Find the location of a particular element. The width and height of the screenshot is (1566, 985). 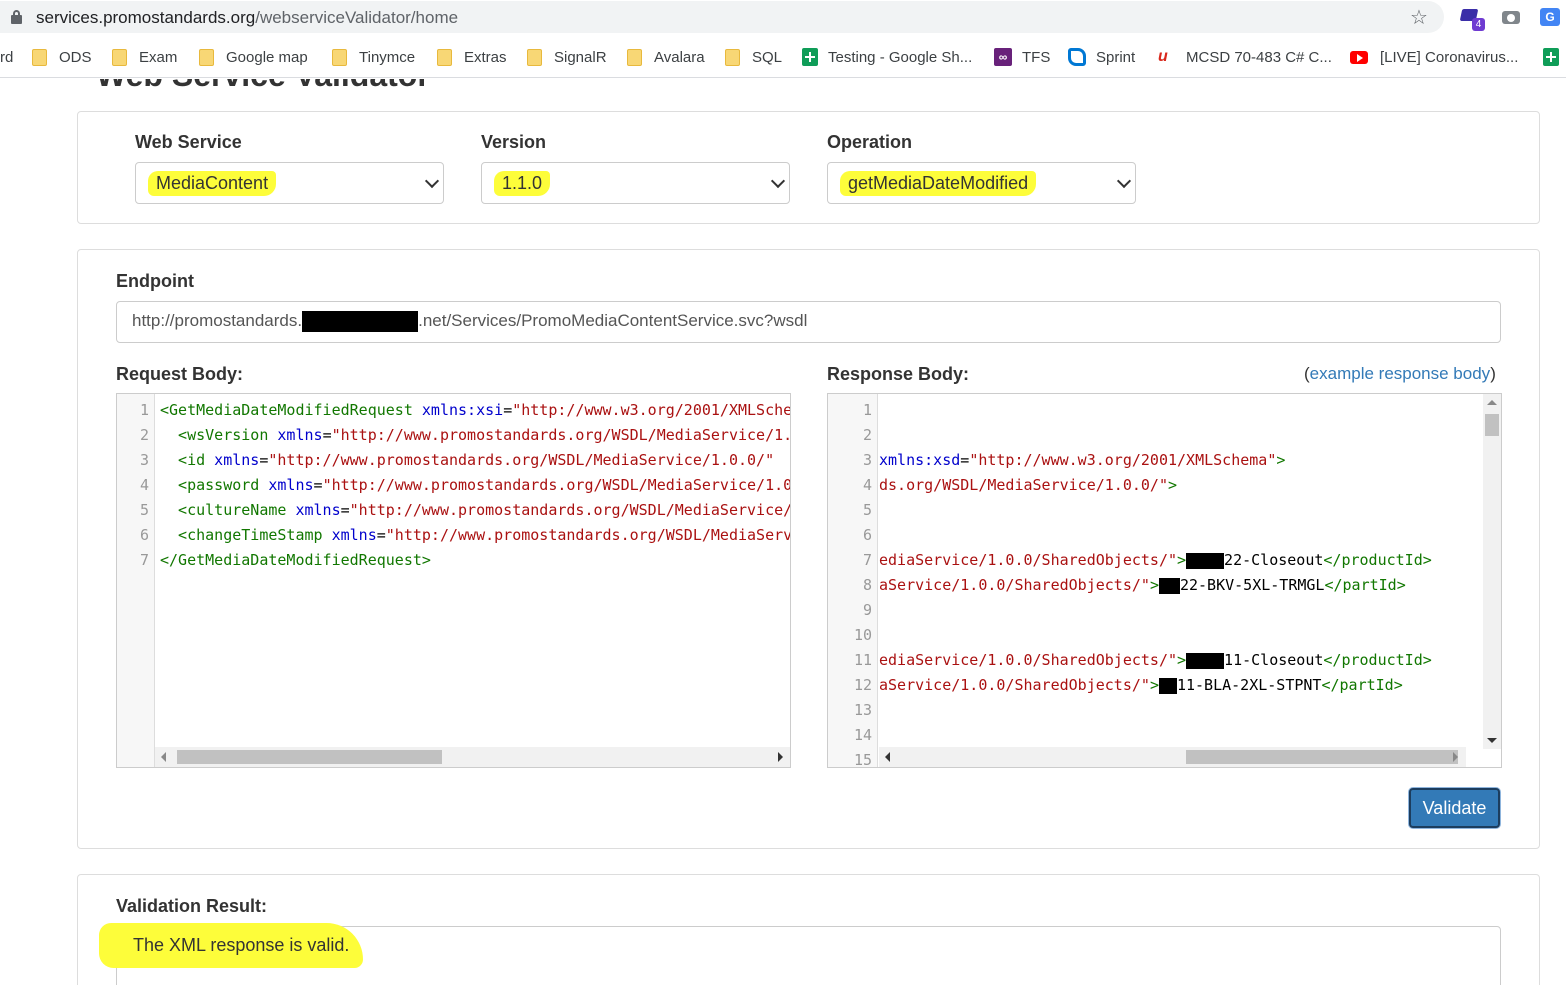

web-service-value: MediaContent is located at coordinates (212, 183).